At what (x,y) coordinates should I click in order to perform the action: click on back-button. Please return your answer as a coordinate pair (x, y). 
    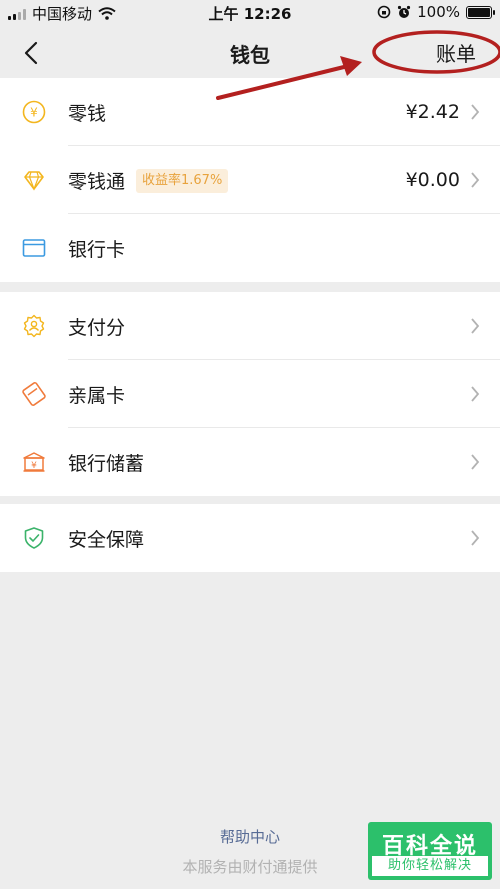
    Looking at the image, I should click on (31, 53).